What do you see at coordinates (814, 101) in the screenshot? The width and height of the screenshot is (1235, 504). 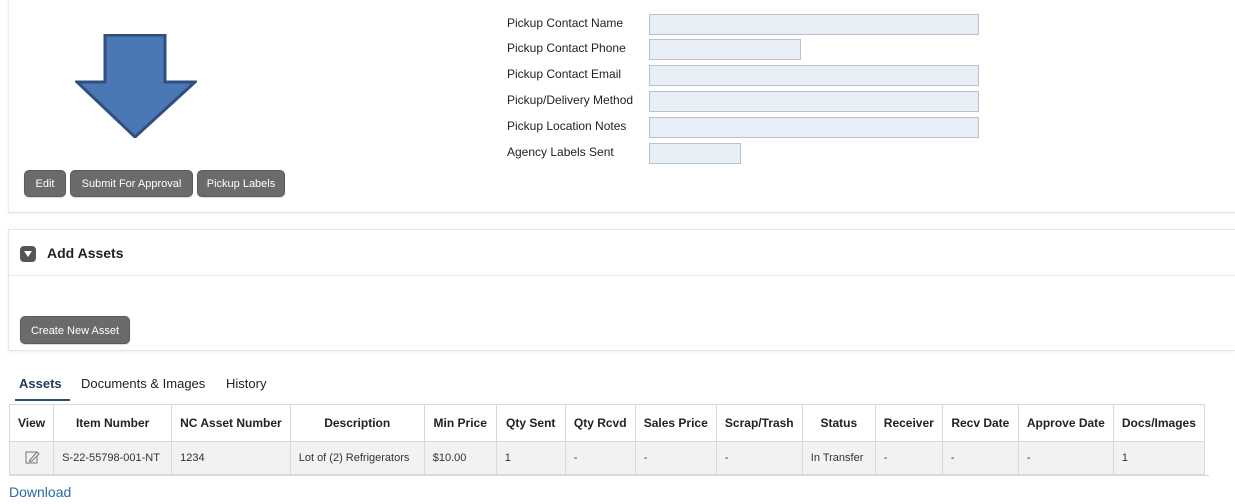 I see `pickup-delivery-method-field` at bounding box center [814, 101].